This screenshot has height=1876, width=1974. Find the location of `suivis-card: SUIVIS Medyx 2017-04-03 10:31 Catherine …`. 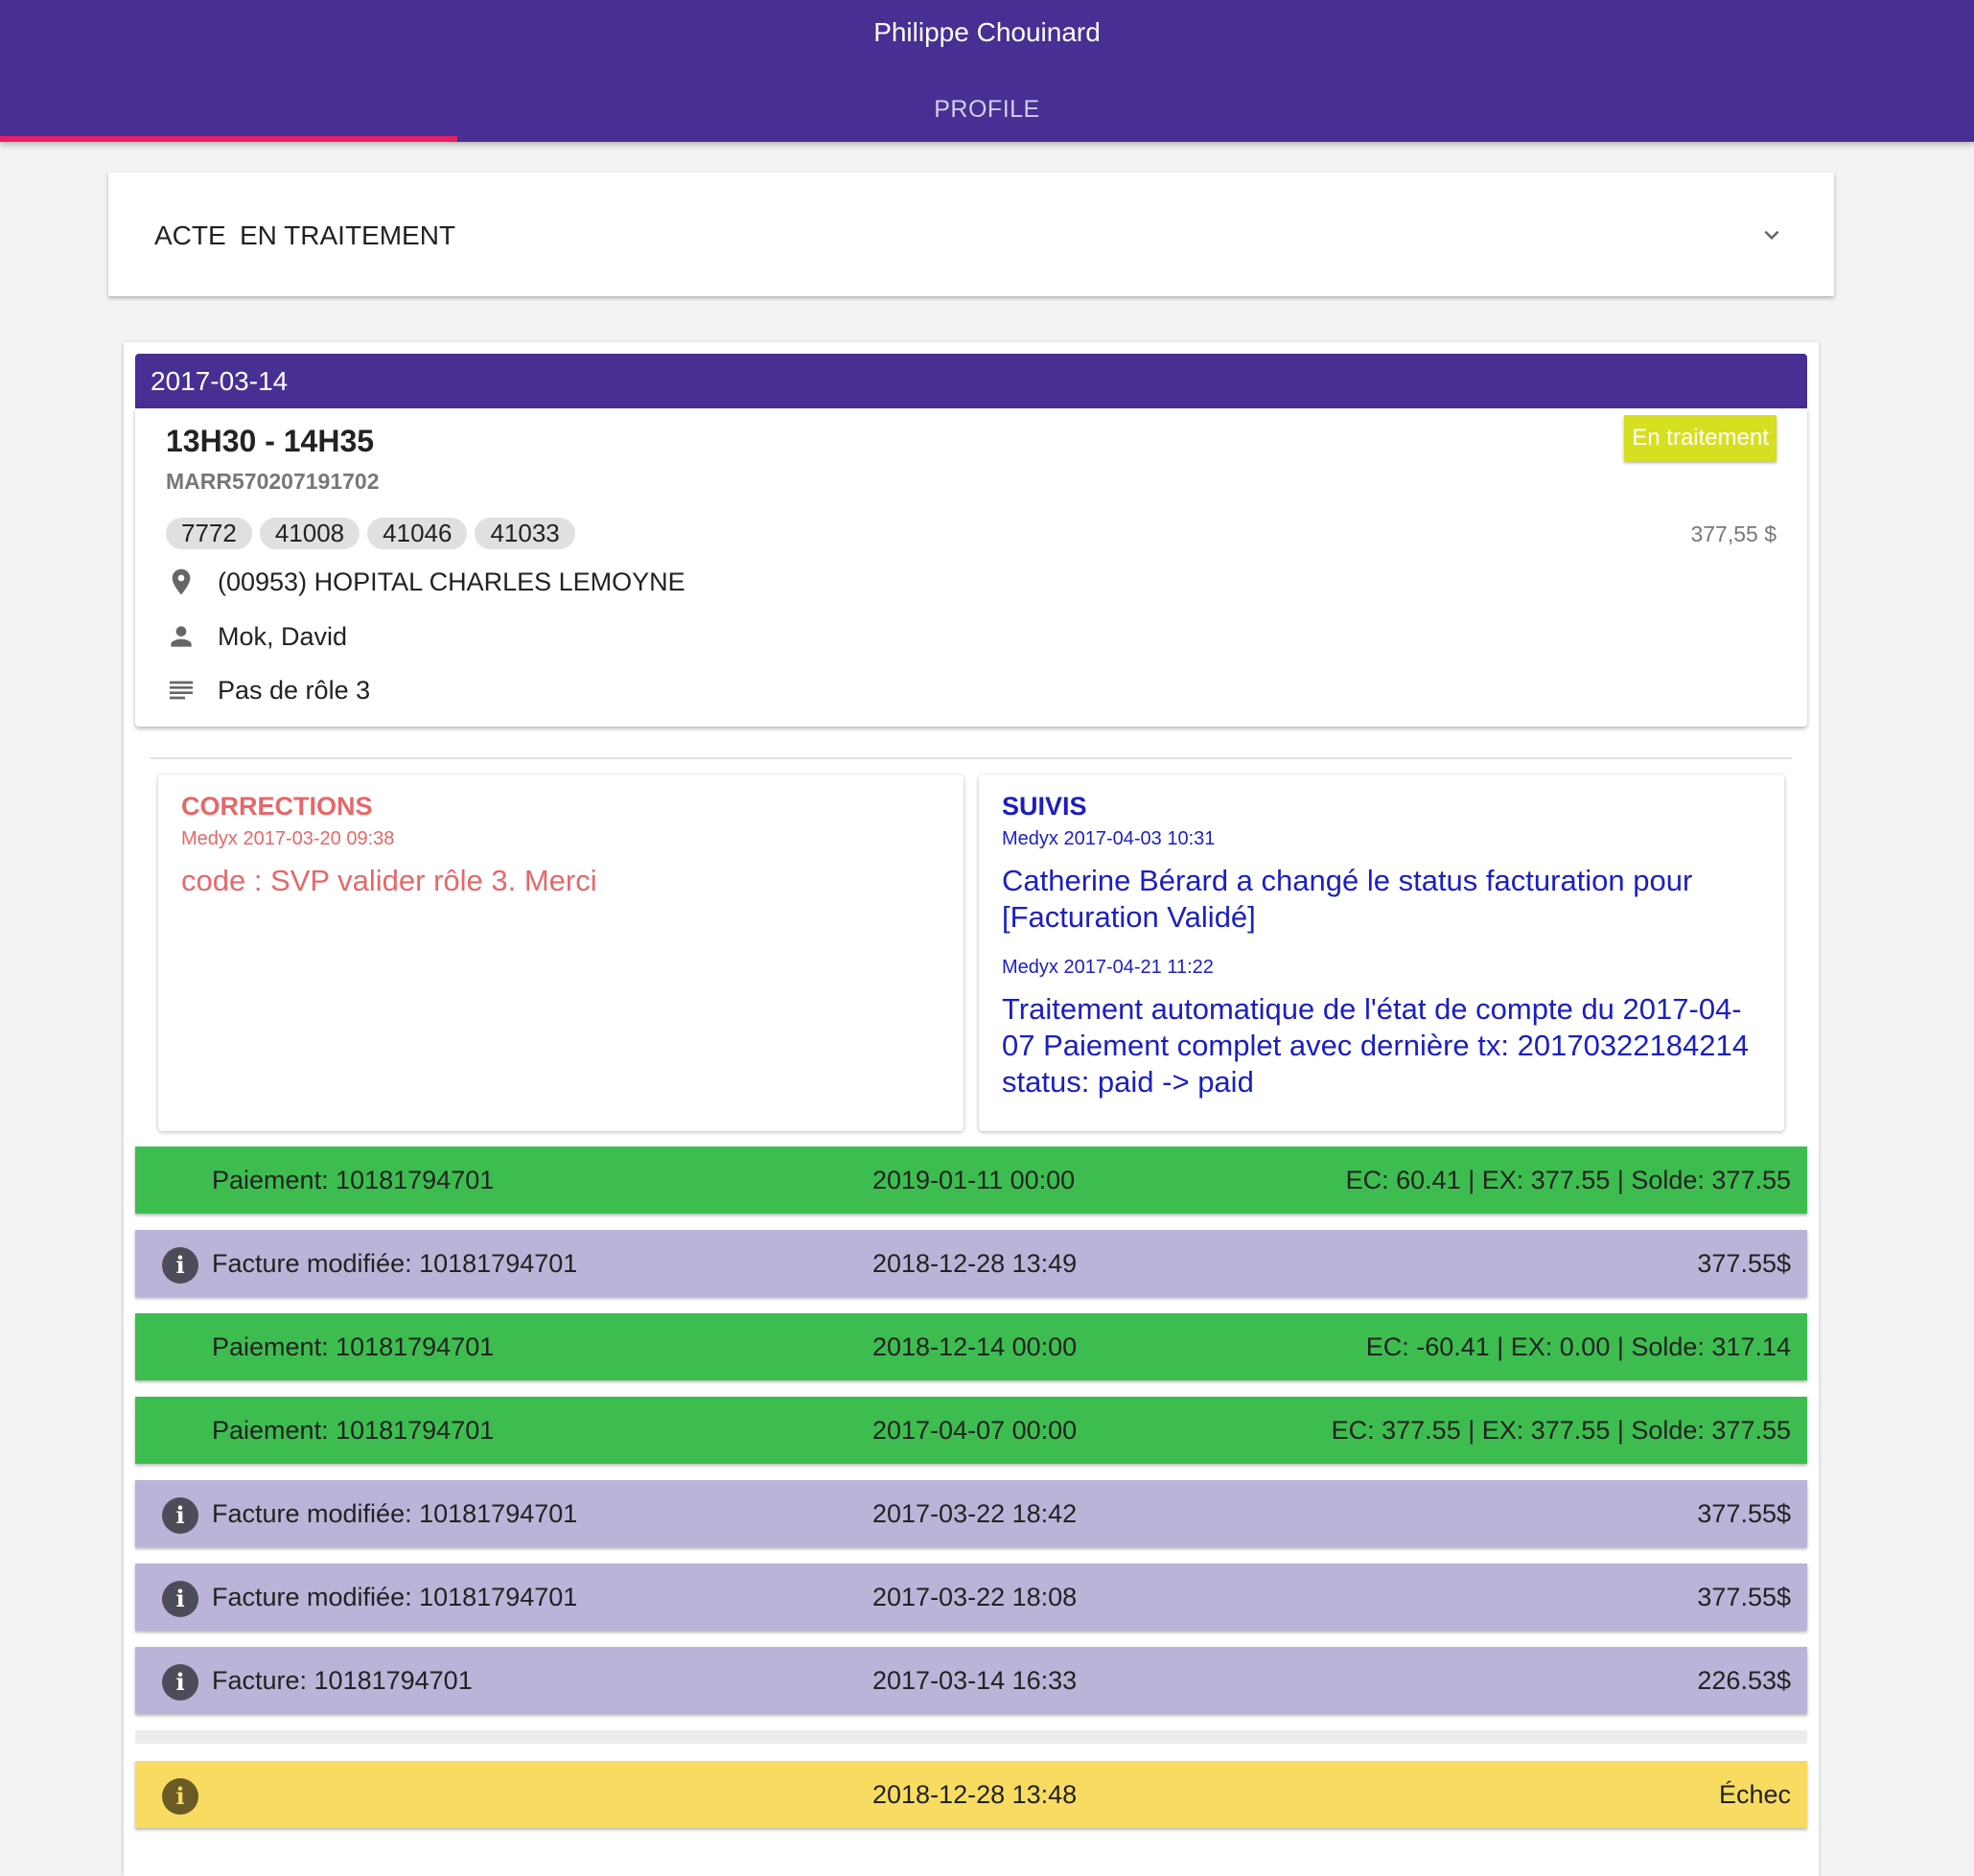

suivis-card: SUIVIS Medyx 2017-04-03 10:31 Catherine … is located at coordinates (1381, 953).